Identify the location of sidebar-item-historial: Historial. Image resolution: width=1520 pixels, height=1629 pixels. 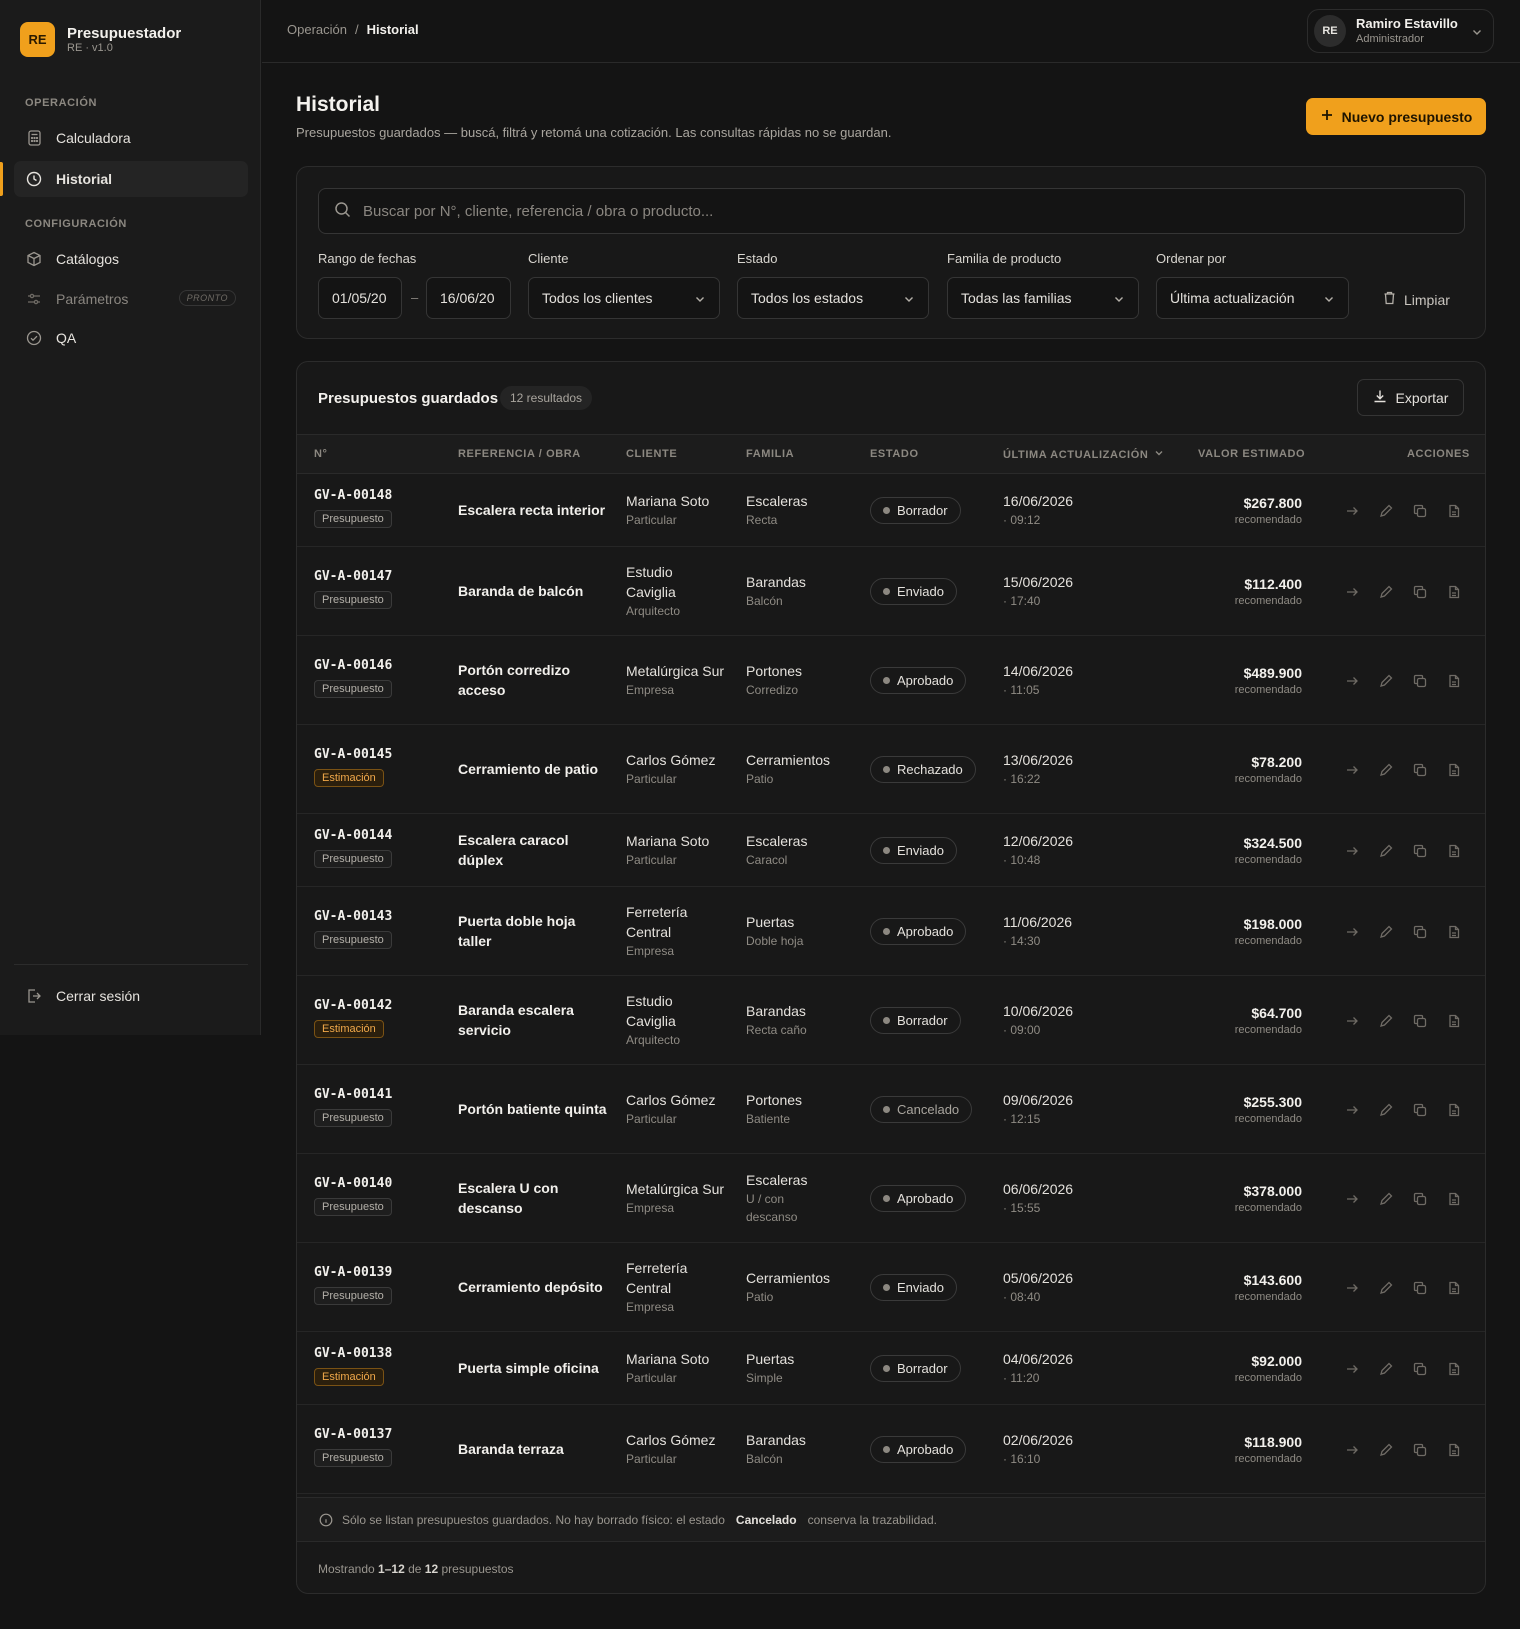
(131, 179).